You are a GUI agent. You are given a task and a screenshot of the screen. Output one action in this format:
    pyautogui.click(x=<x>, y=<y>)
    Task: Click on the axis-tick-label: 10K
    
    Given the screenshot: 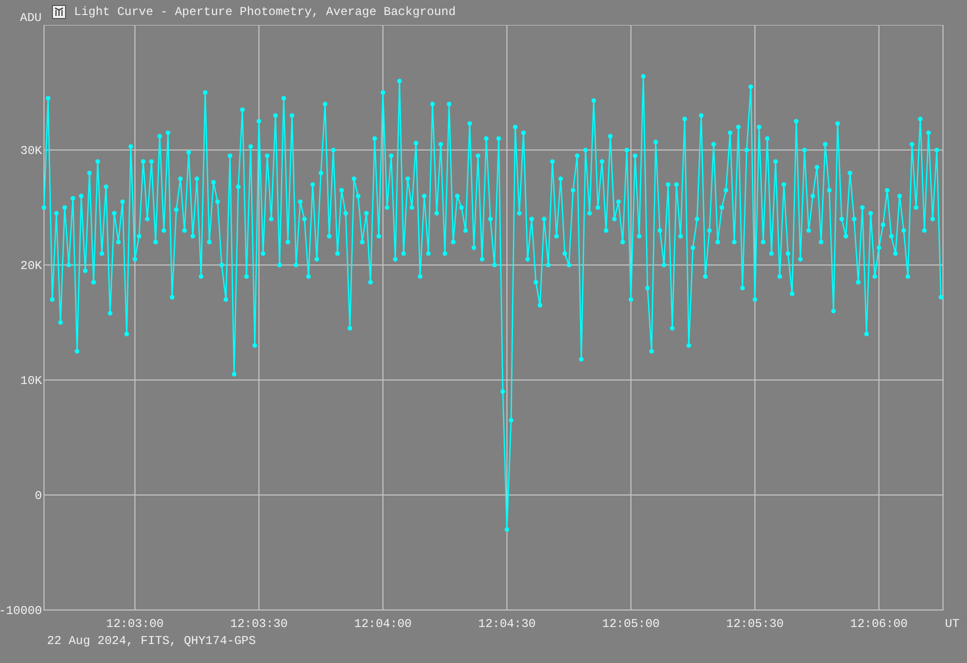 What is the action you would take?
    pyautogui.click(x=31, y=381)
    